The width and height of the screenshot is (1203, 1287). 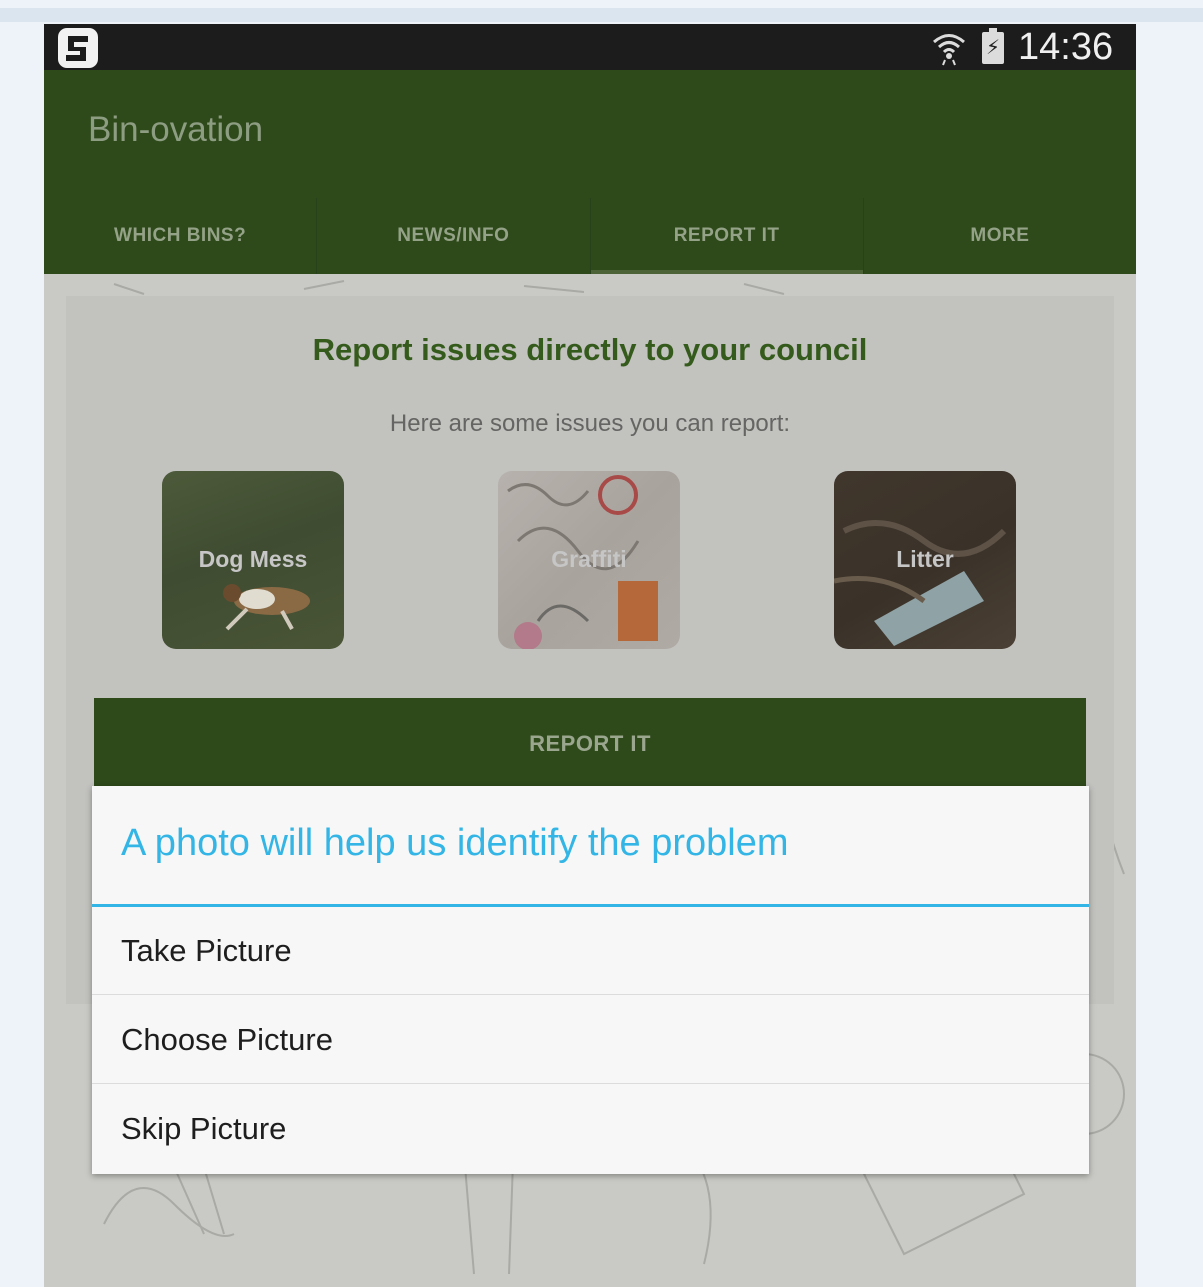 What do you see at coordinates (590, 47) in the screenshot?
I see `status-bar: ⚡ 14:36` at bounding box center [590, 47].